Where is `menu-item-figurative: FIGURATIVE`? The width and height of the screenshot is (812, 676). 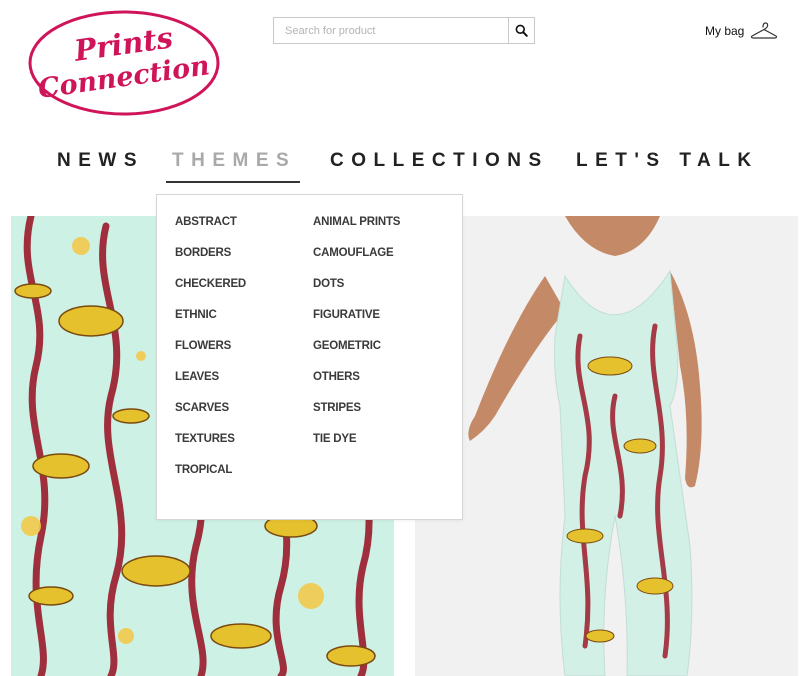 menu-item-figurative: FIGURATIVE is located at coordinates (346, 315).